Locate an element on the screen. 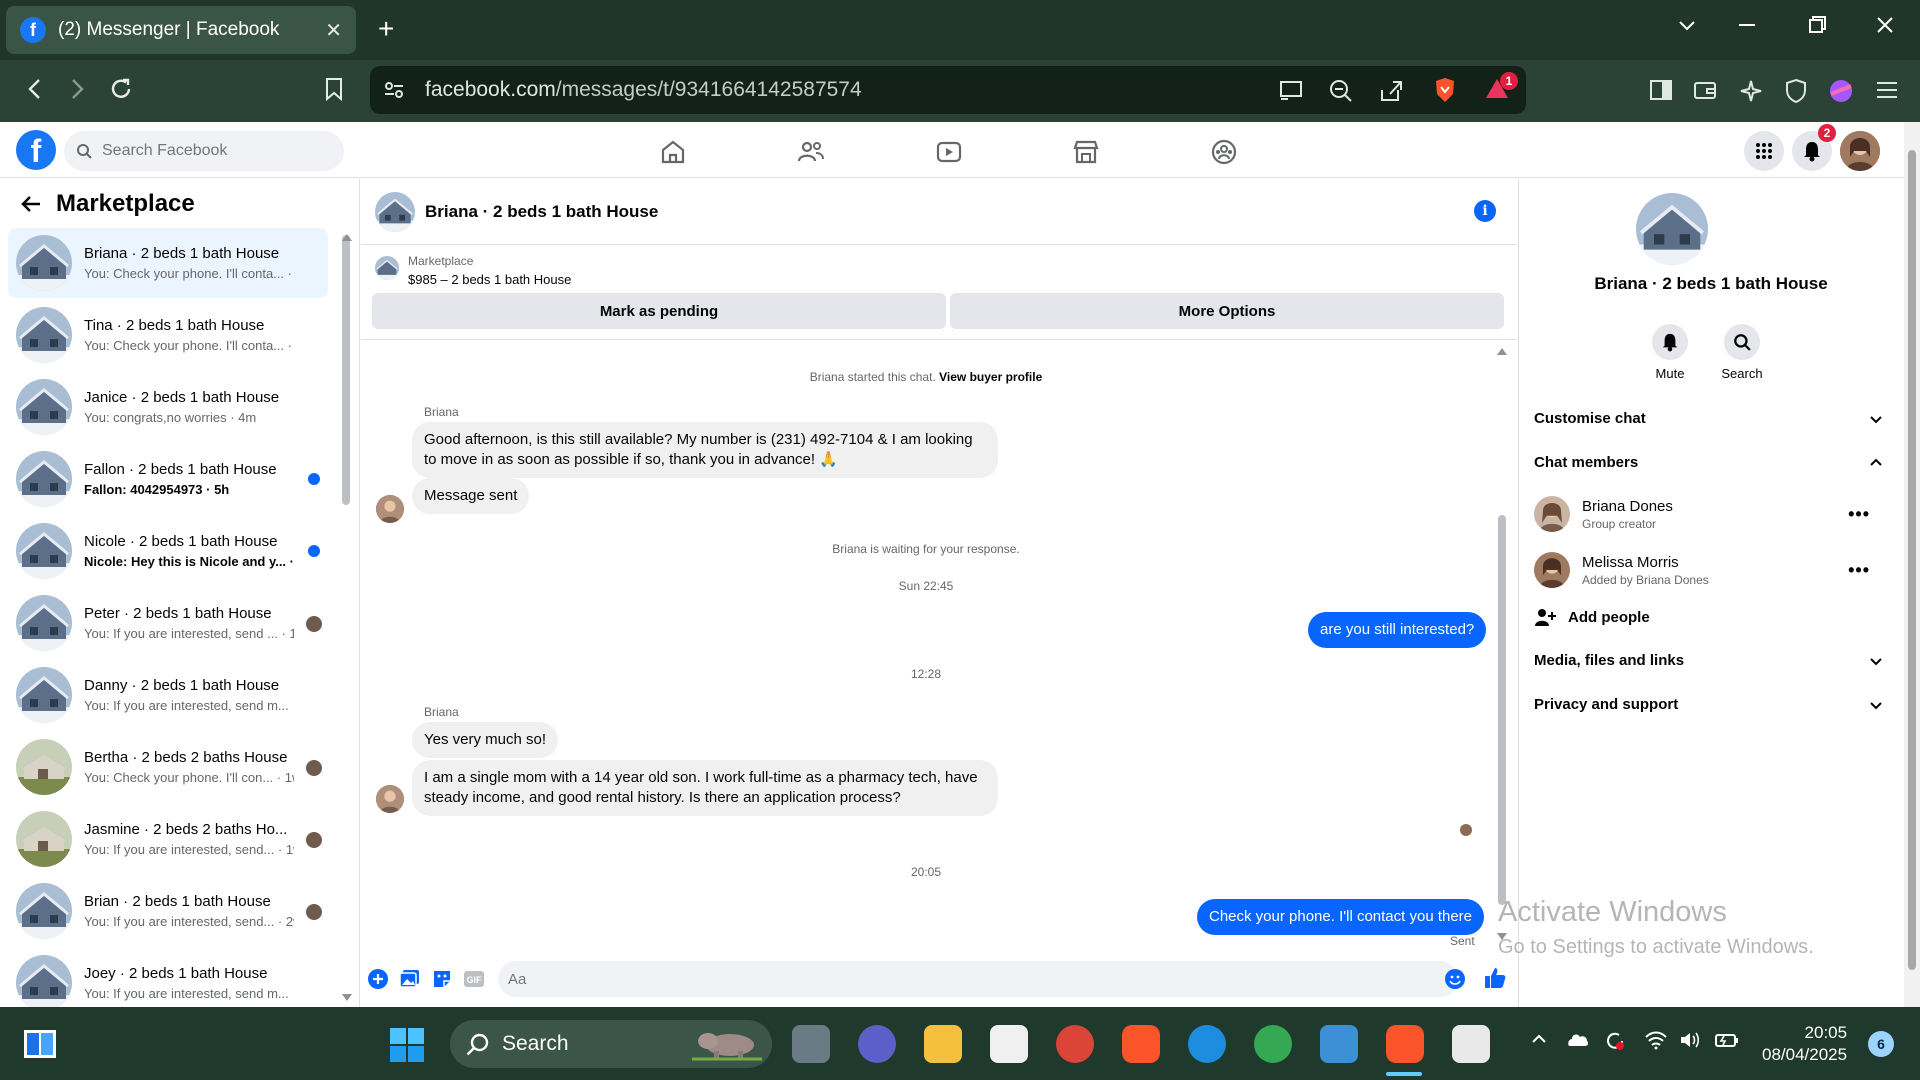 The width and height of the screenshot is (1920, 1080). groups-icon is located at coordinates (1224, 152).